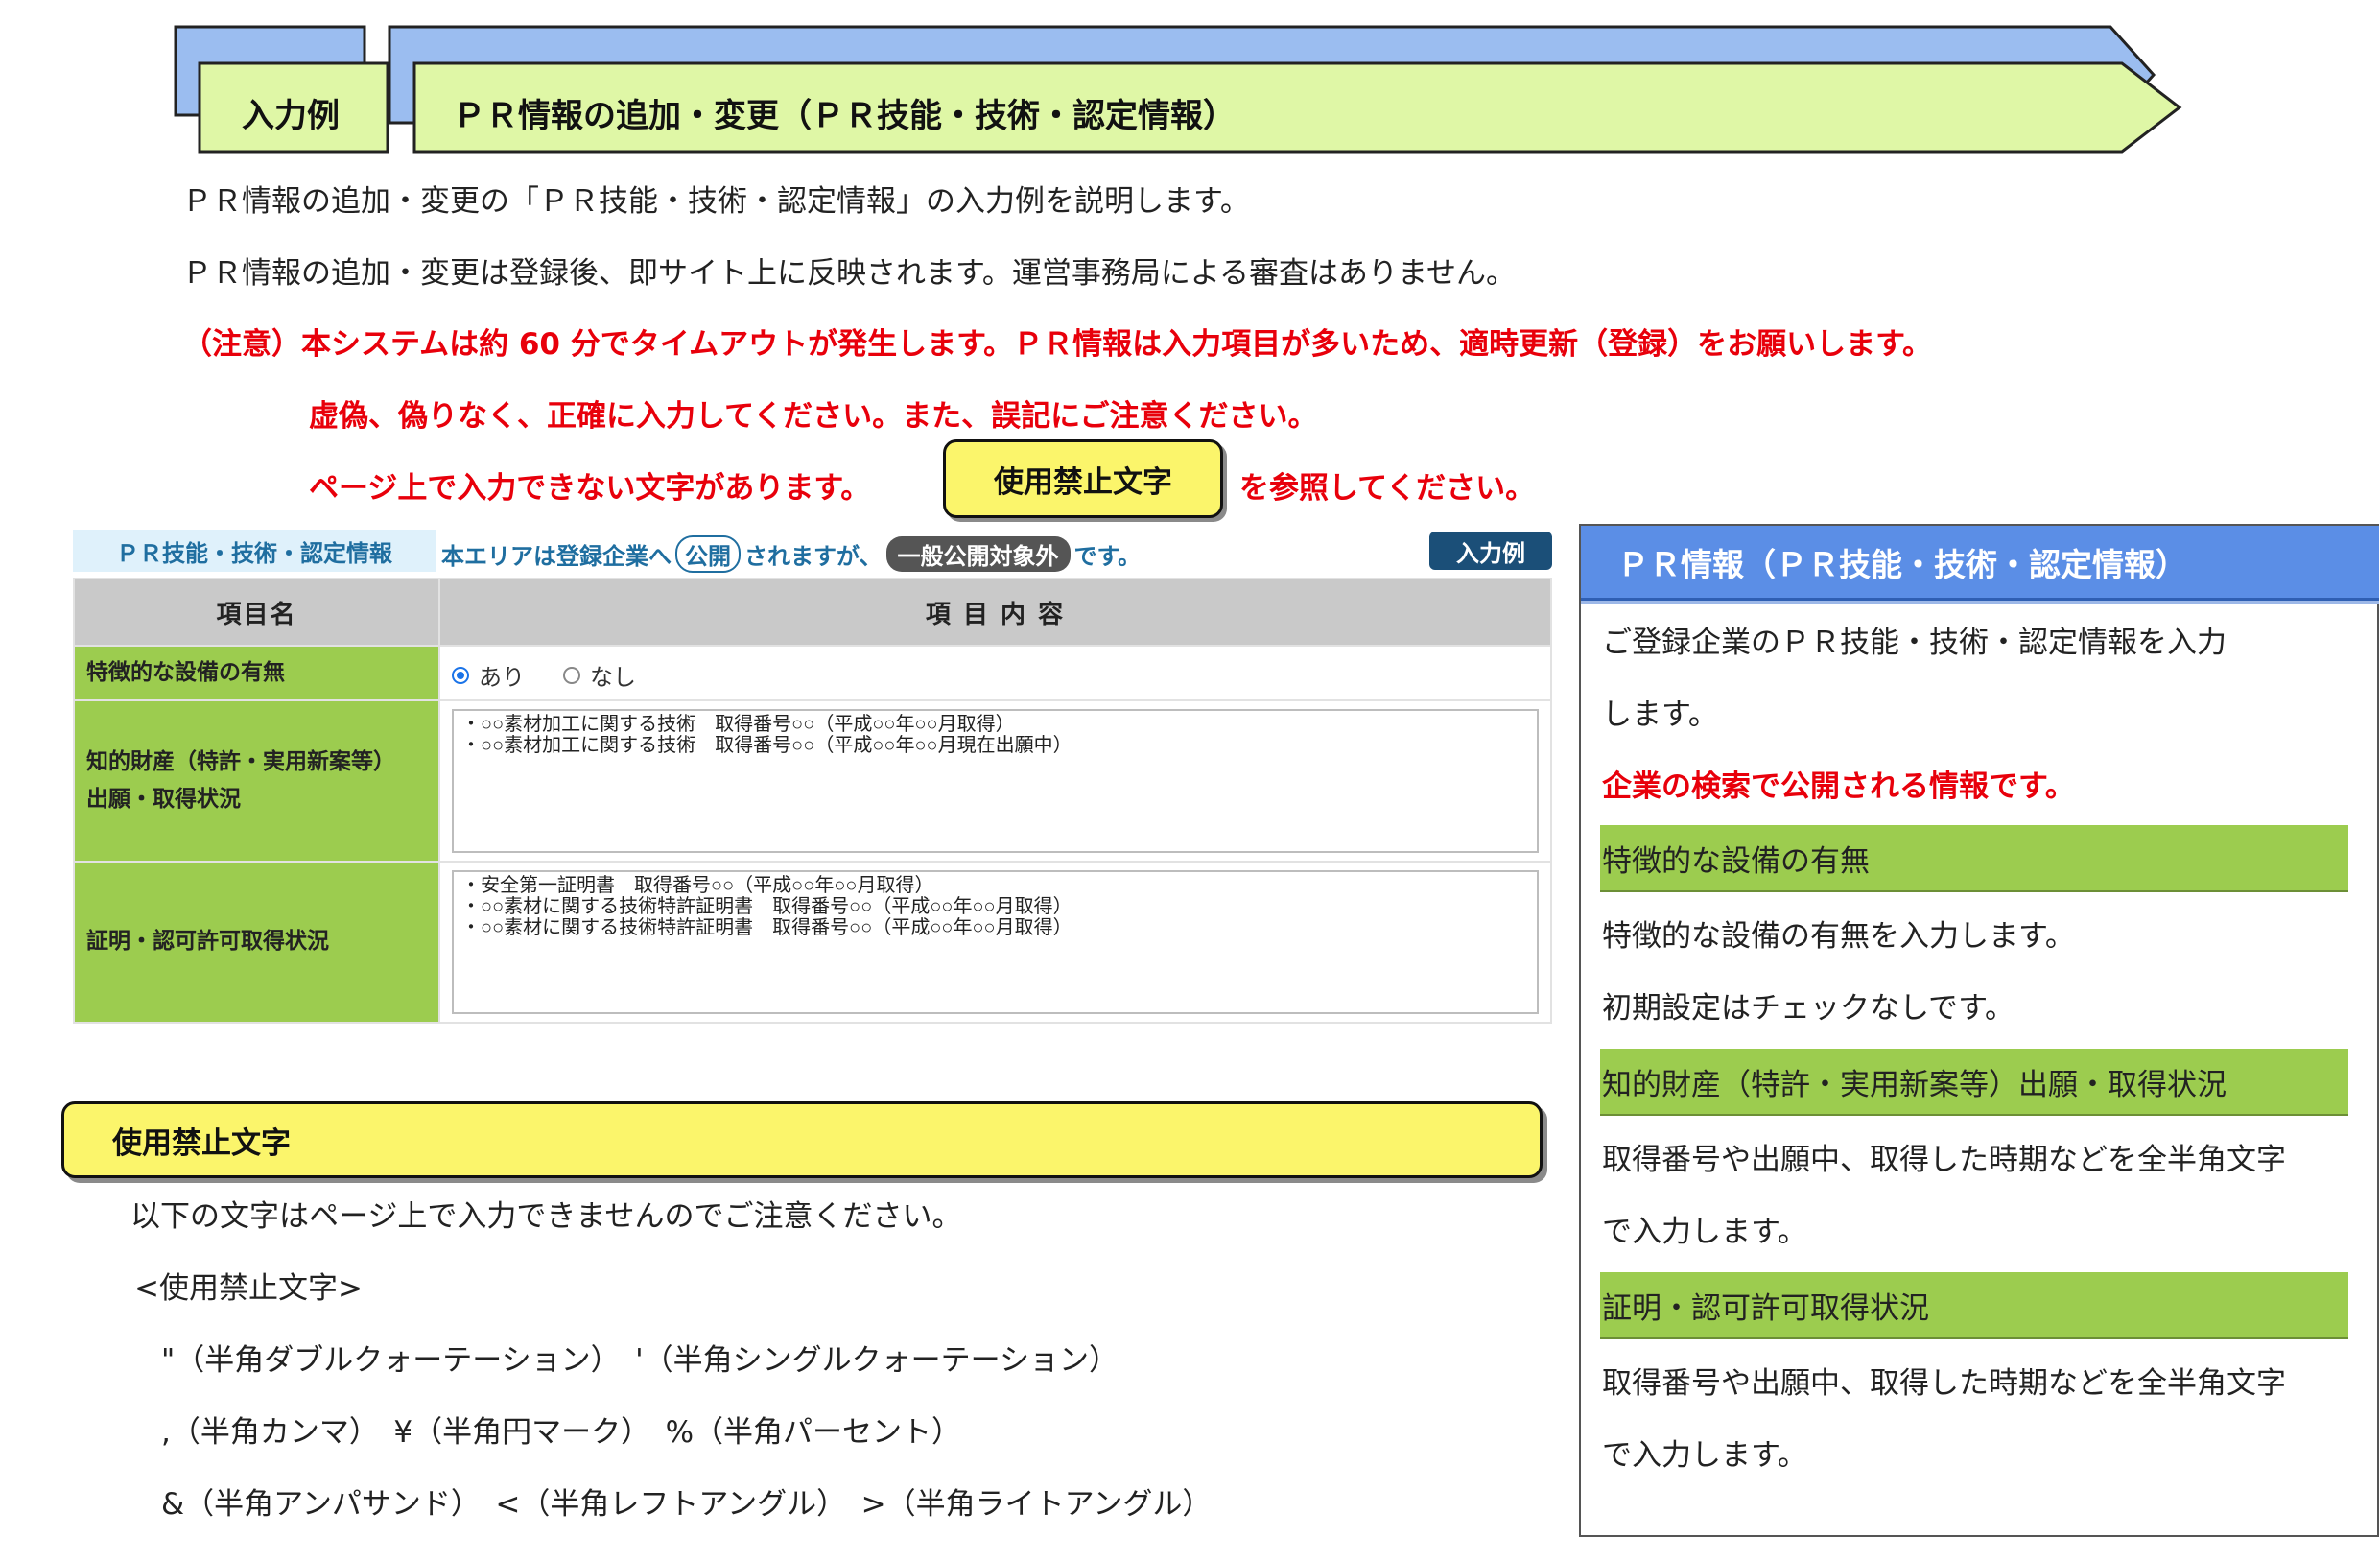  What do you see at coordinates (613, 677) in the screenshot?
I see `radio-no-label: なし` at bounding box center [613, 677].